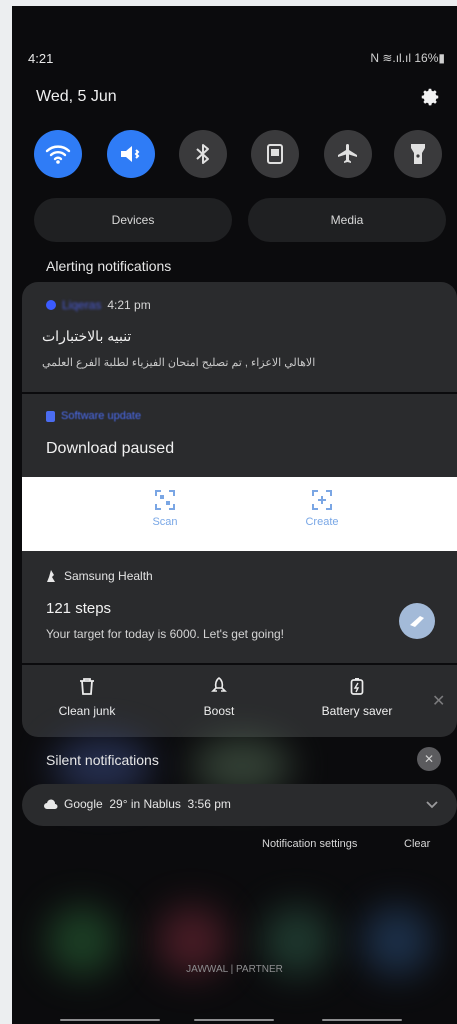  Describe the element at coordinates (110, 448) in the screenshot. I see `notification-title: Download paused` at that location.